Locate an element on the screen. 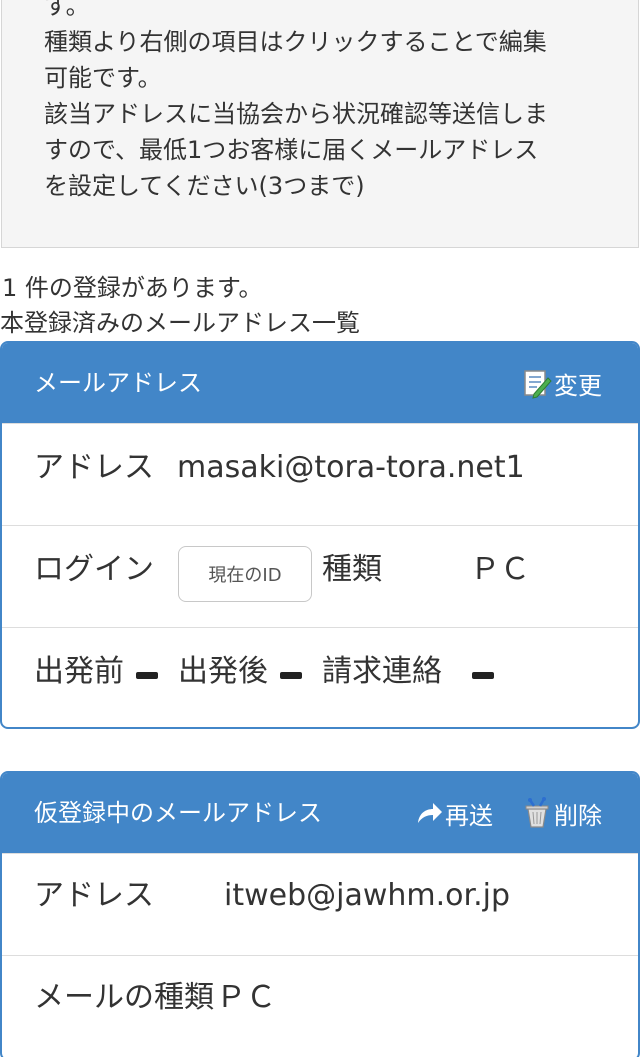  mail-type-value: ＰＣ is located at coordinates (246, 997).